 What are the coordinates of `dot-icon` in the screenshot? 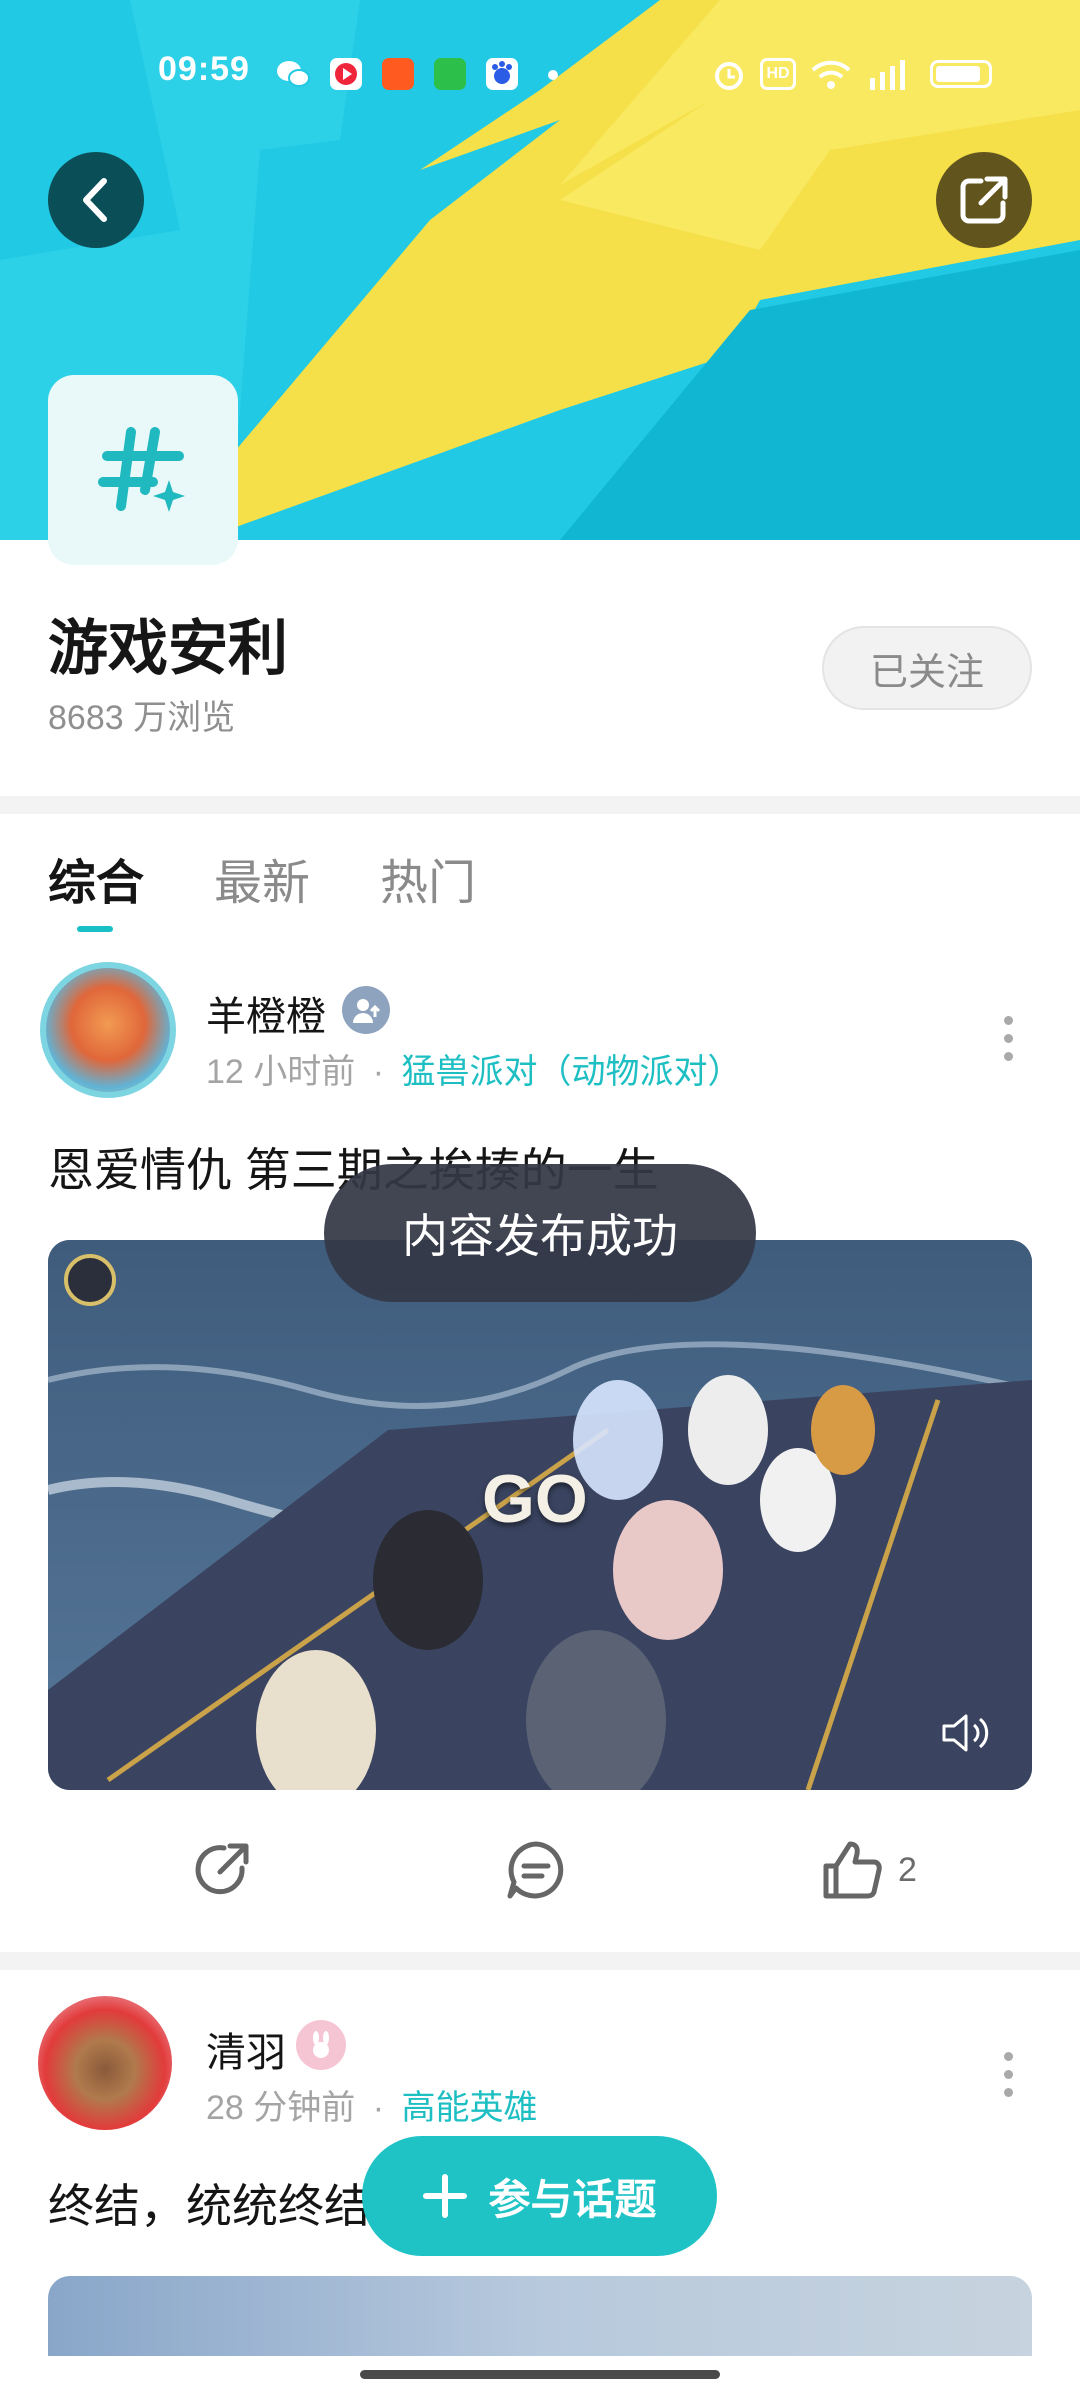 It's located at (553, 75).